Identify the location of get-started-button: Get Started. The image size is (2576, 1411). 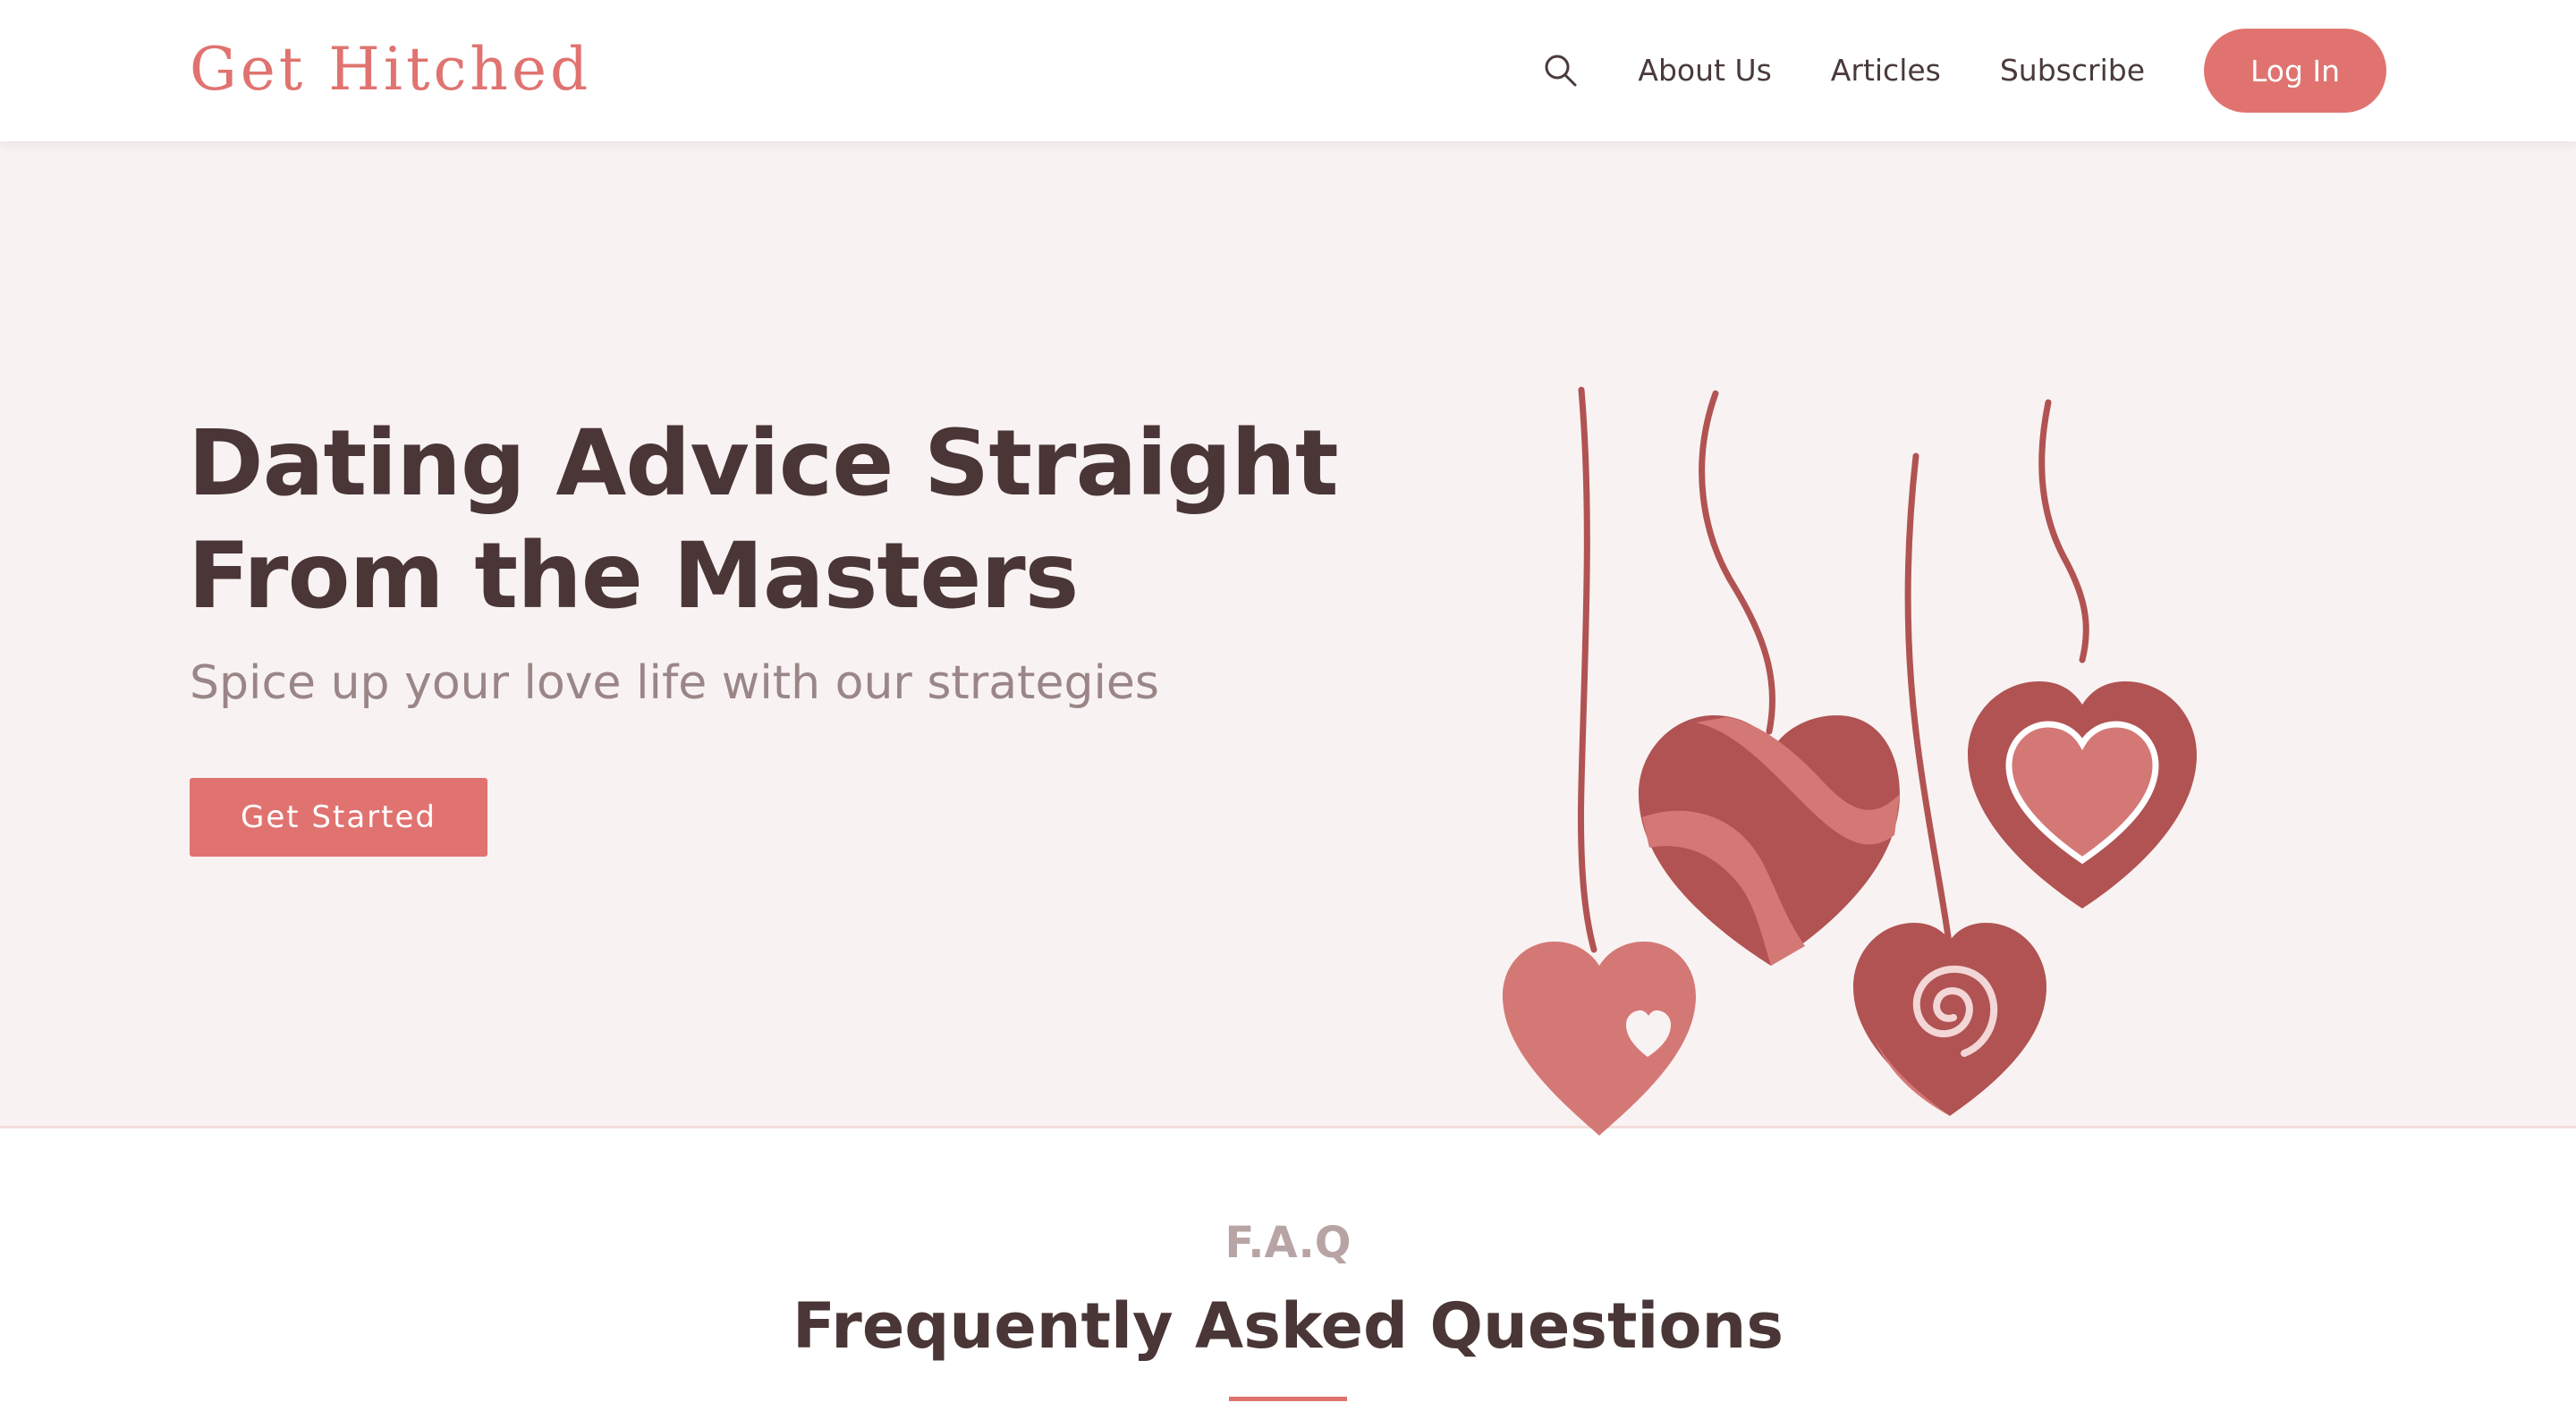
(338, 817).